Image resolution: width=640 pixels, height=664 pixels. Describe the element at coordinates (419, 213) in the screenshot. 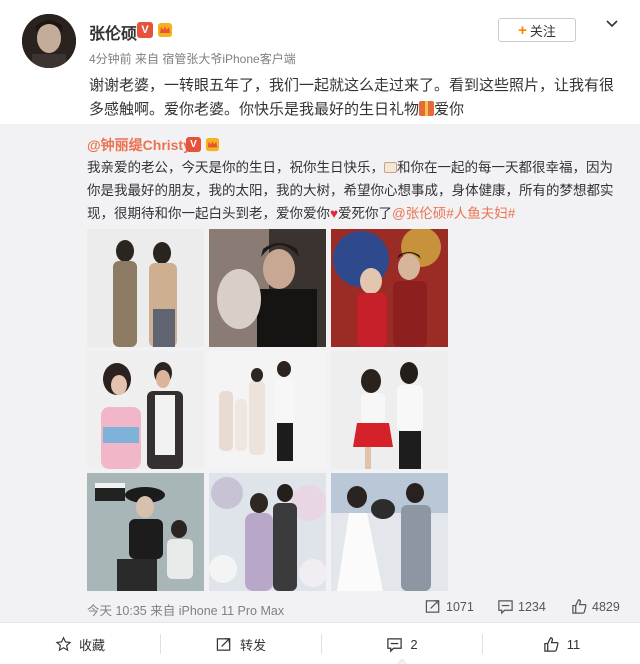

I see `mention-link: @张伦硕` at that location.